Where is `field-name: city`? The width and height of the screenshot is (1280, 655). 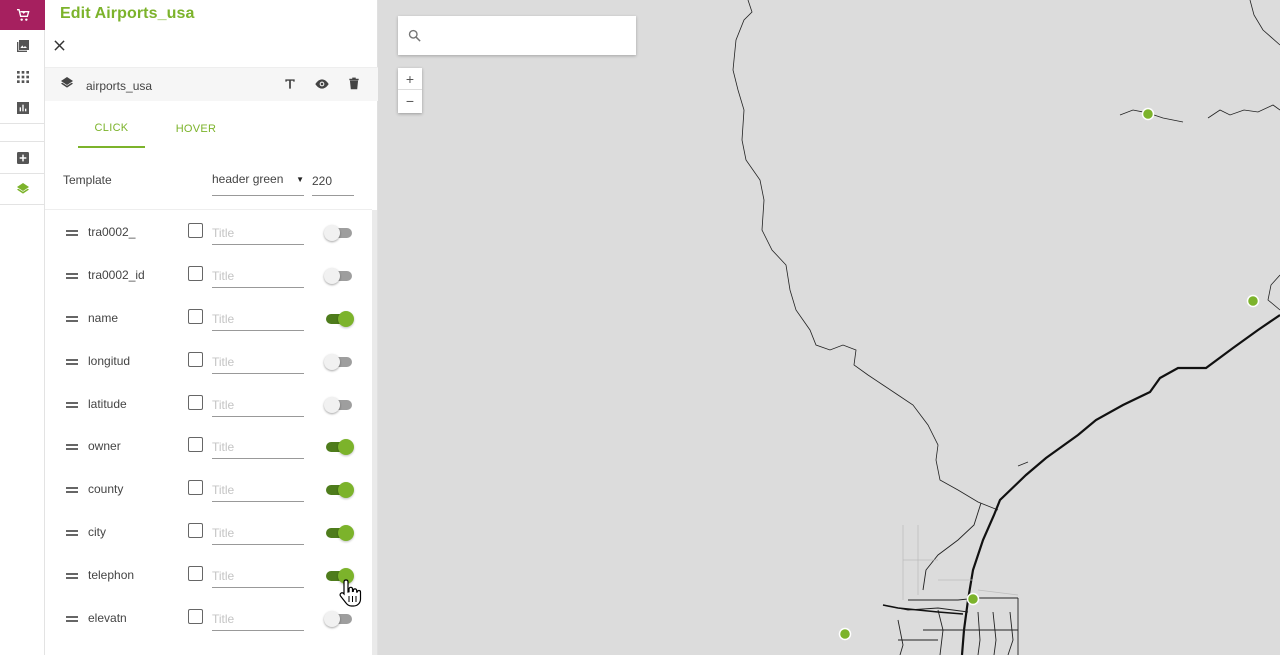
field-name: city is located at coordinates (97, 532).